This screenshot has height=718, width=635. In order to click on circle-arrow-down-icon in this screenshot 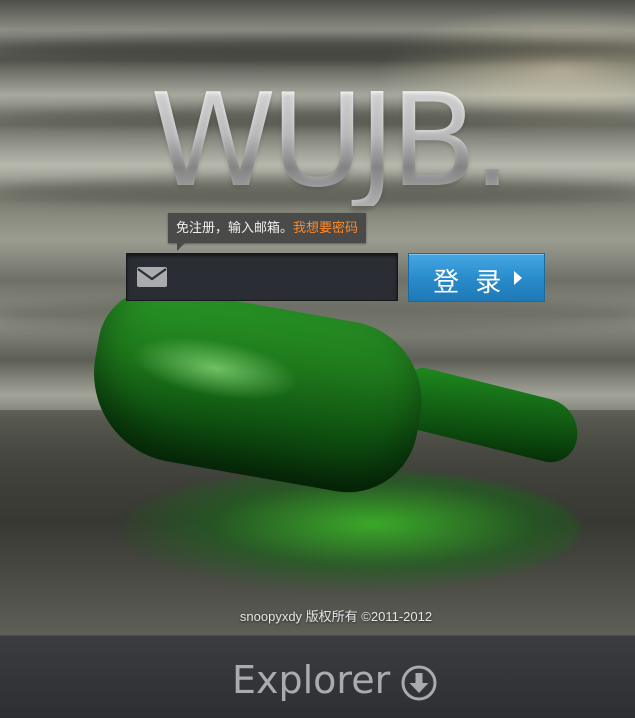, I will do `click(419, 683)`.